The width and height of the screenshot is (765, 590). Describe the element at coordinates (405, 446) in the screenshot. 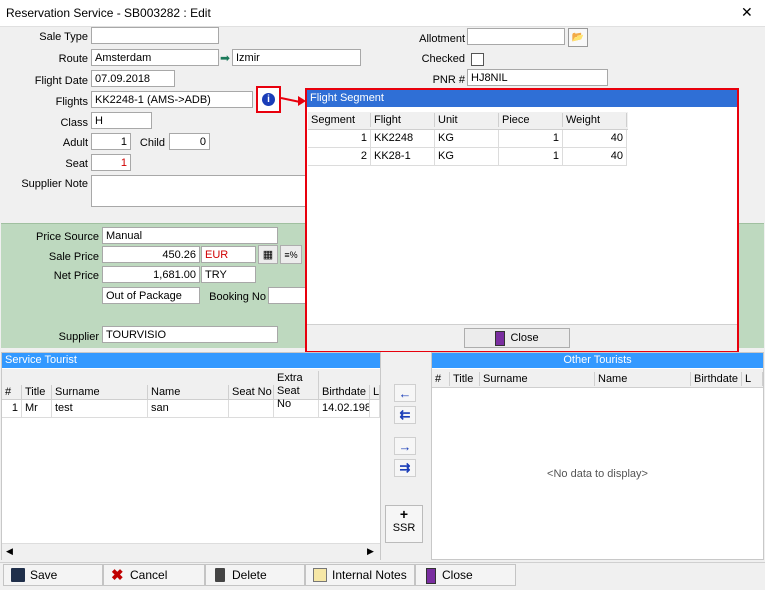

I see `move-right-button: →` at that location.